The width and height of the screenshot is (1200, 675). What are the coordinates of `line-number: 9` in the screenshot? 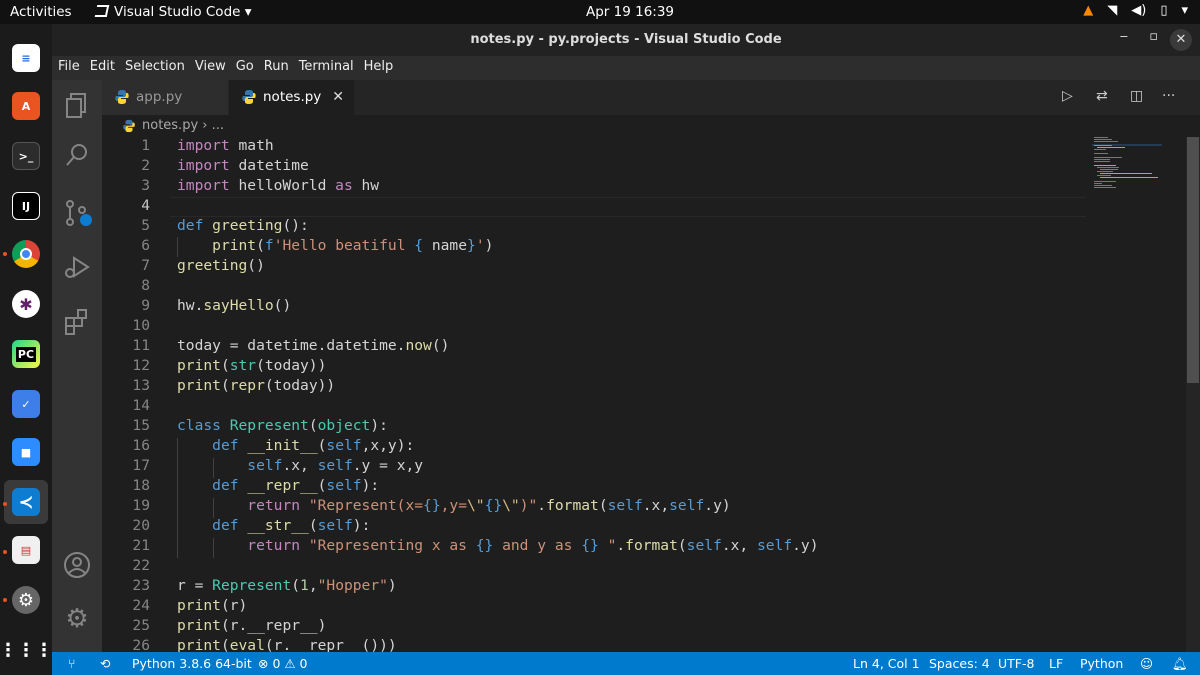 It's located at (145, 305).